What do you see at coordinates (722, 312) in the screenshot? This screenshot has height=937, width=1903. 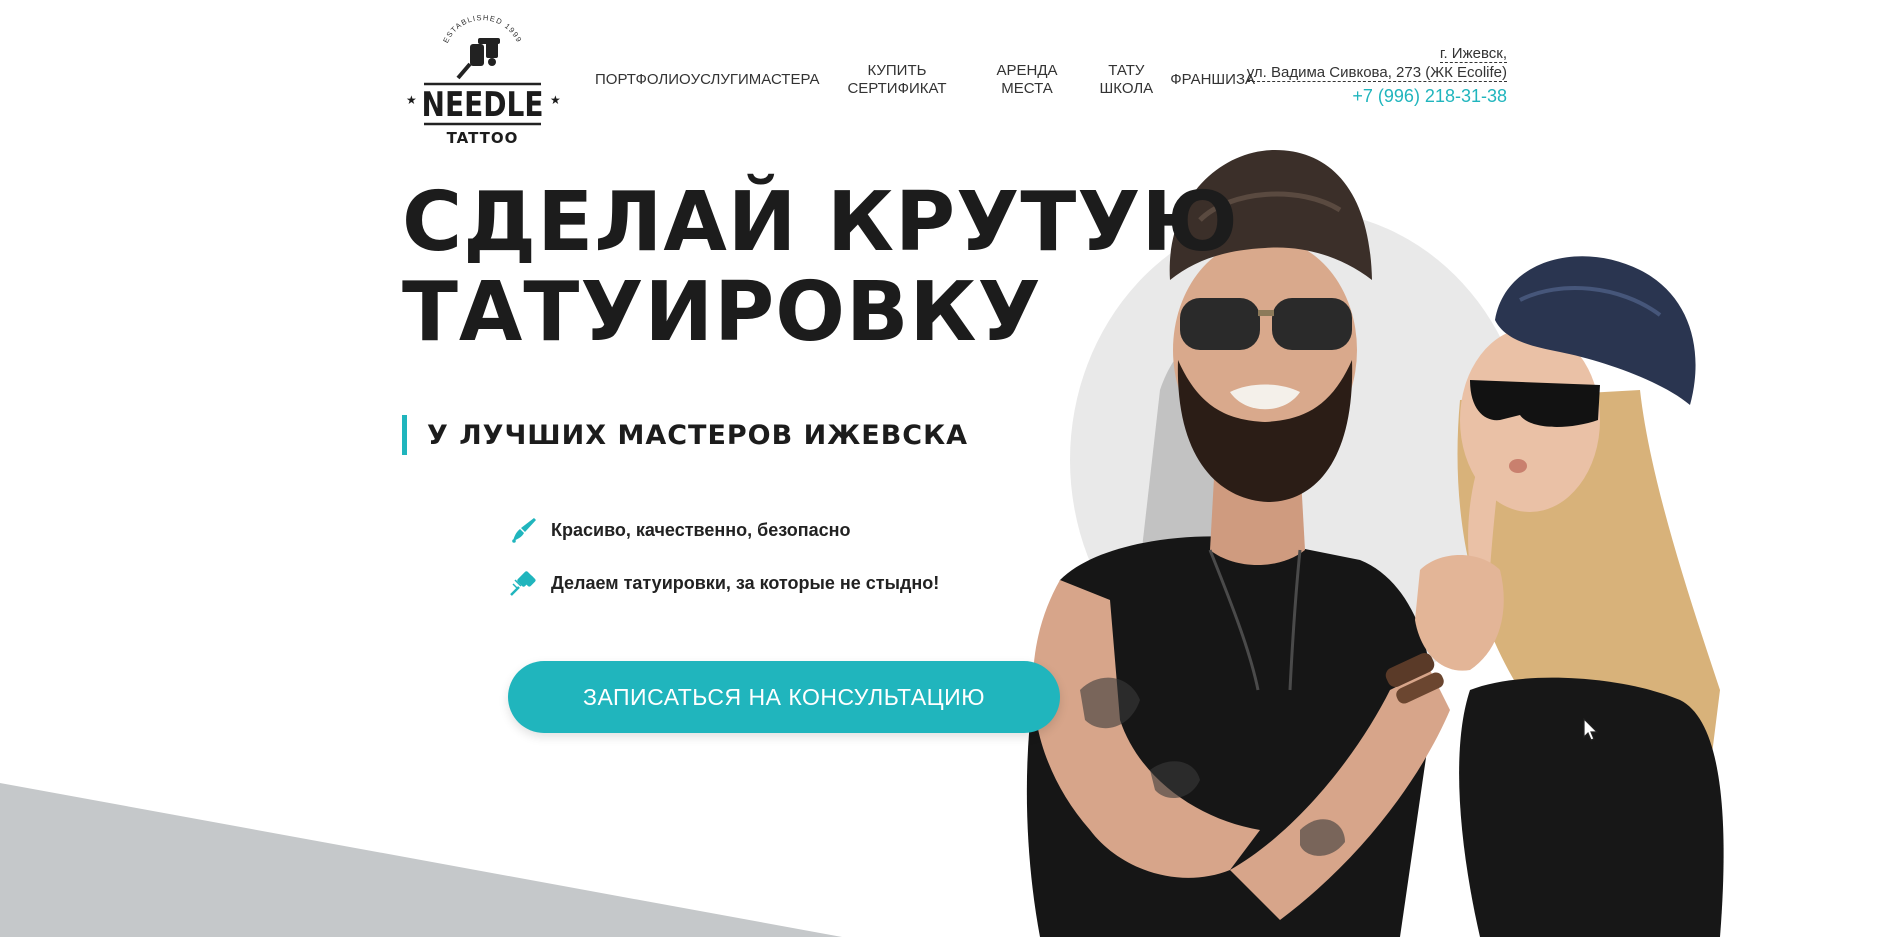 I see `hero-headline-line2: ТАТУИРОВКУ` at bounding box center [722, 312].